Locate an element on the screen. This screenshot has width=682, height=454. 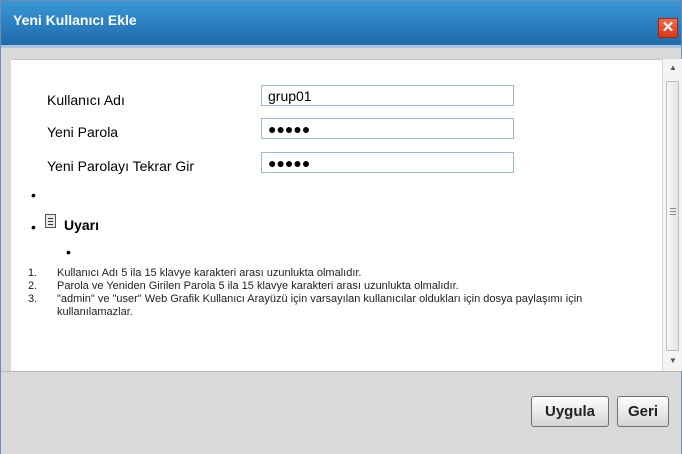
title-divider is located at coordinates (341, 46).